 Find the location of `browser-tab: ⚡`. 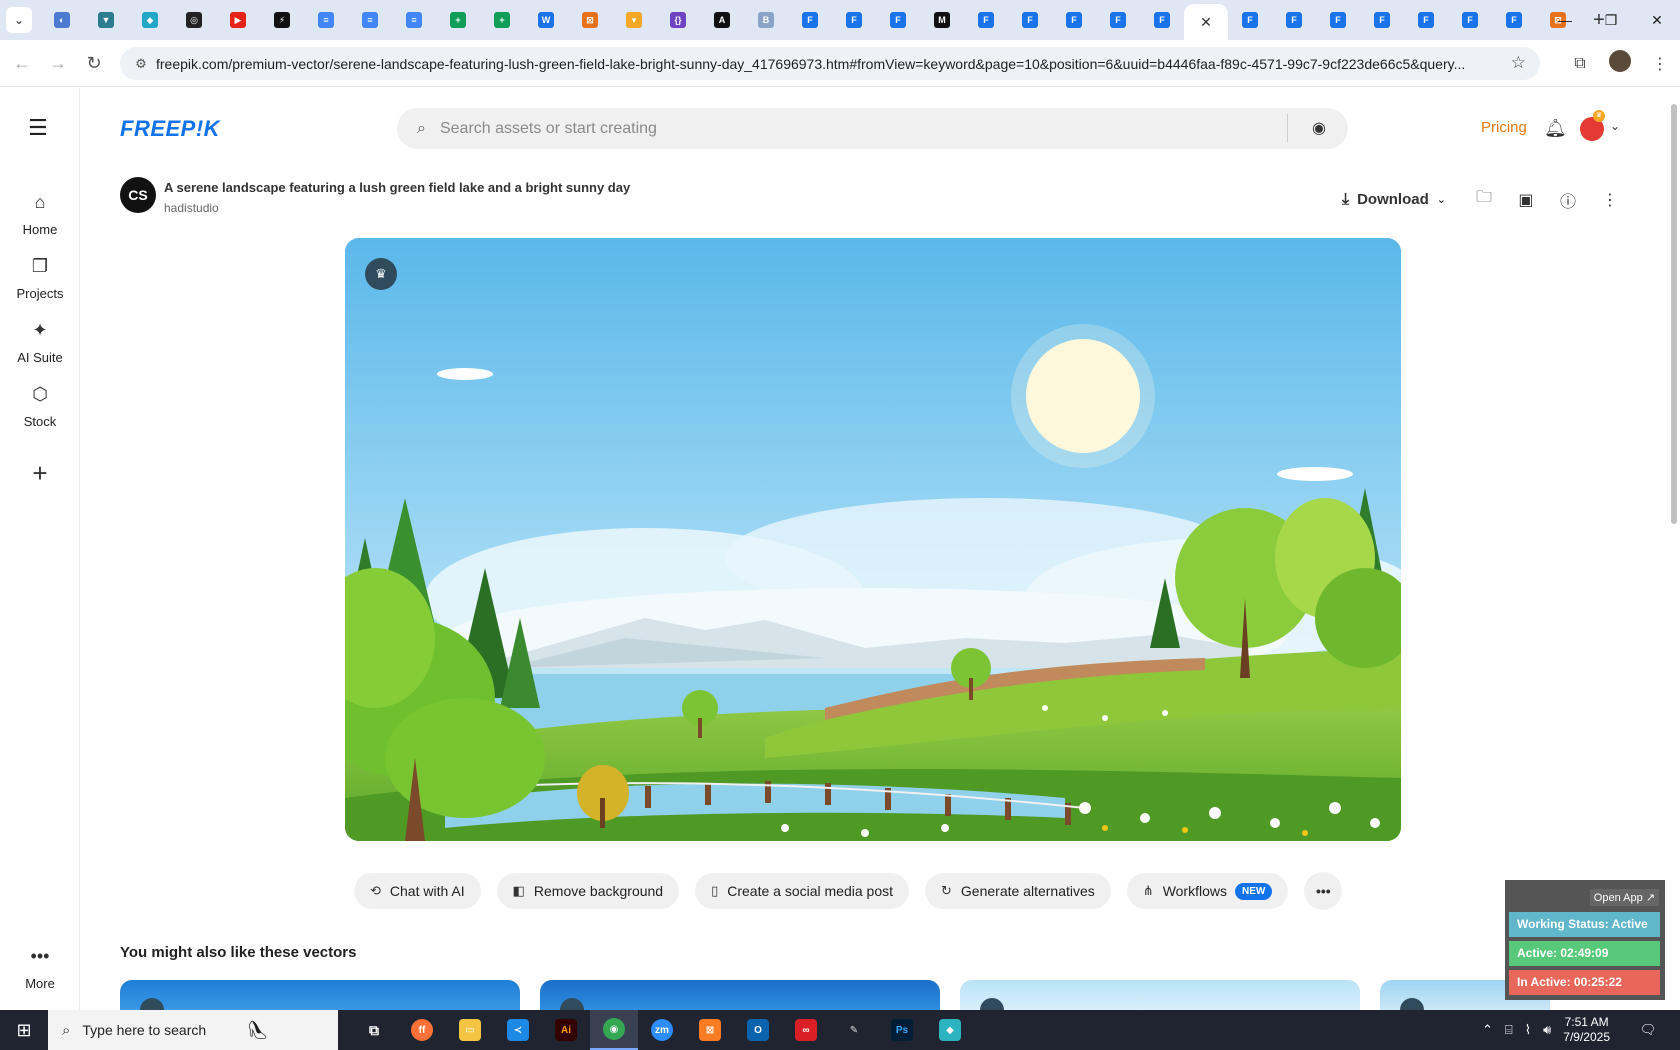

browser-tab: ⚡ is located at coordinates (282, 20).